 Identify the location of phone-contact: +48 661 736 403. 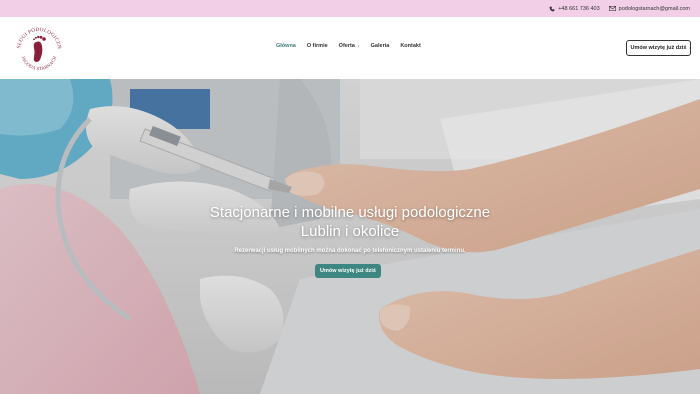
(574, 9).